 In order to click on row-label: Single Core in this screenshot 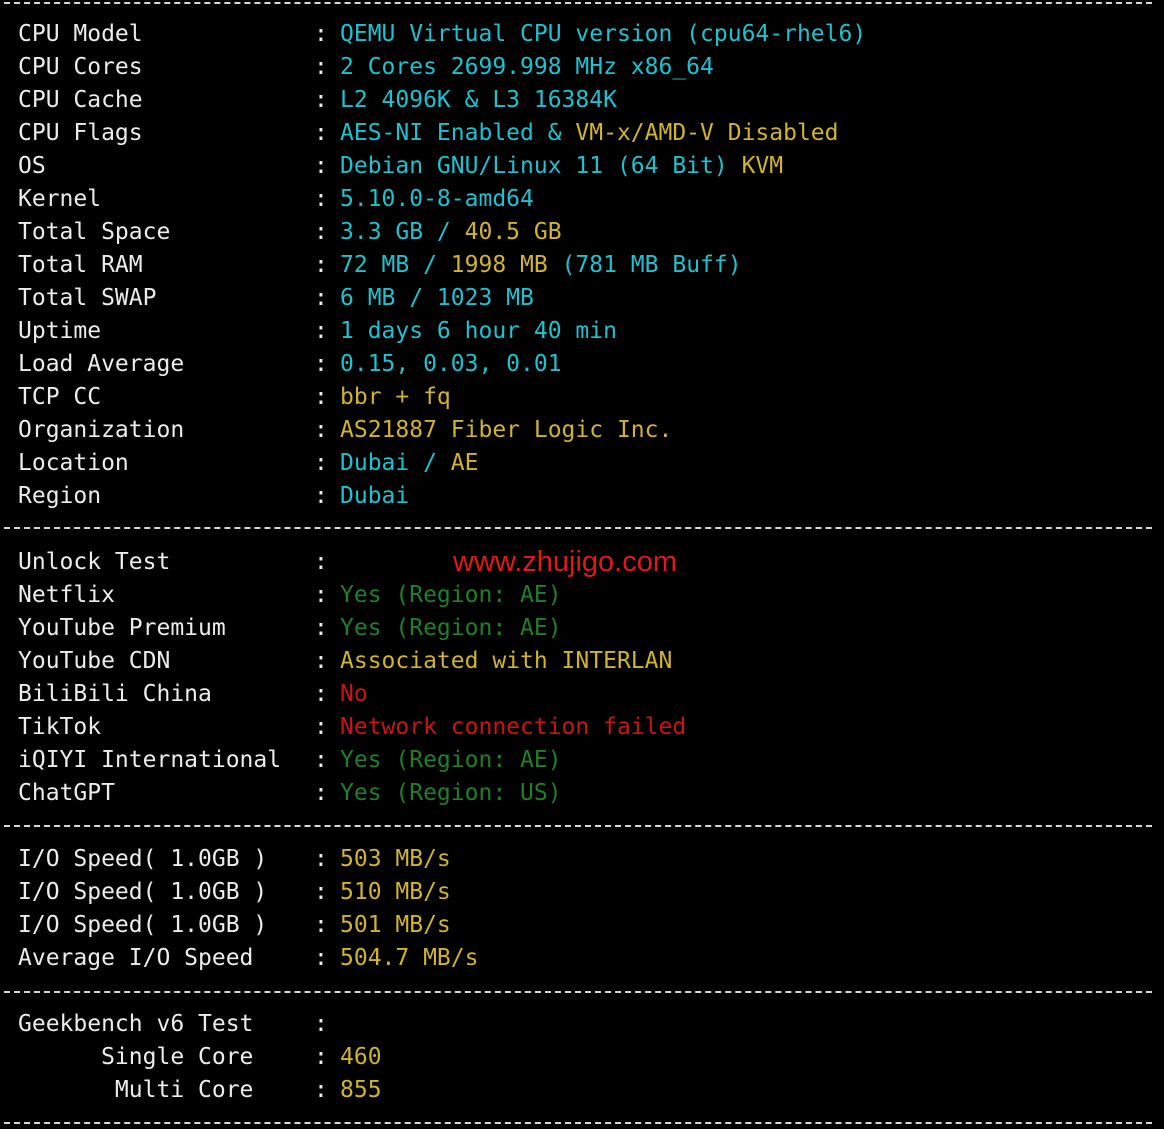, I will do `click(136, 1057)`.